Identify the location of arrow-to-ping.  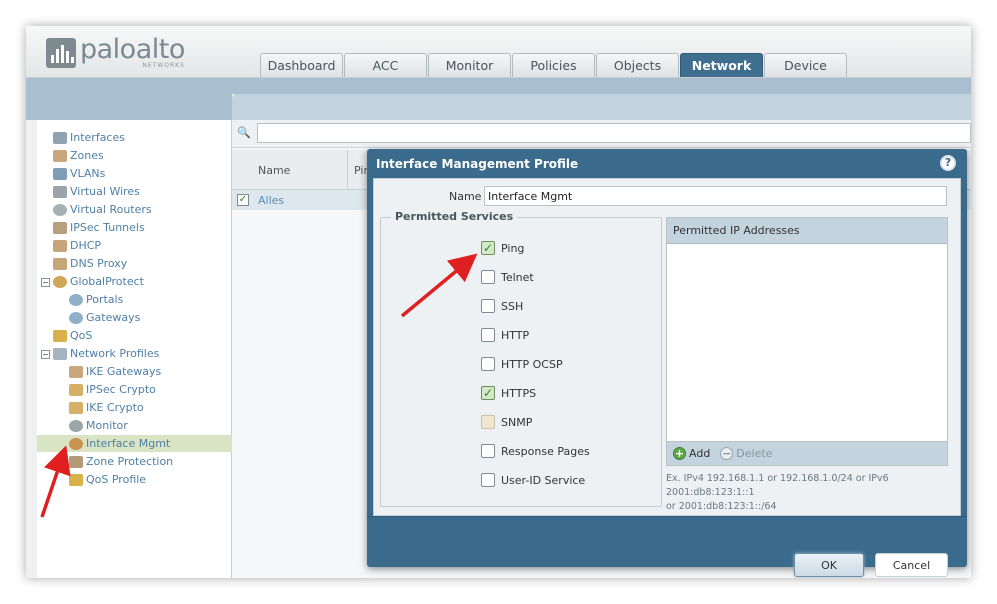
(439, 285).